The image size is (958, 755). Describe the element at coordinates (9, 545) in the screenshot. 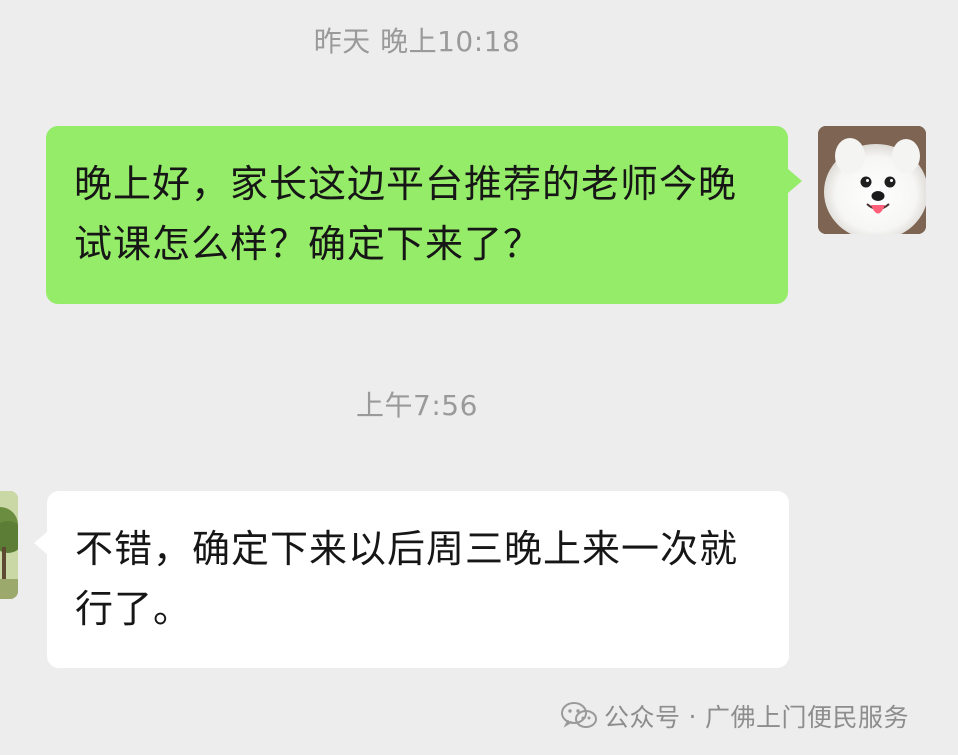

I see `tree-avatar-icon` at that location.